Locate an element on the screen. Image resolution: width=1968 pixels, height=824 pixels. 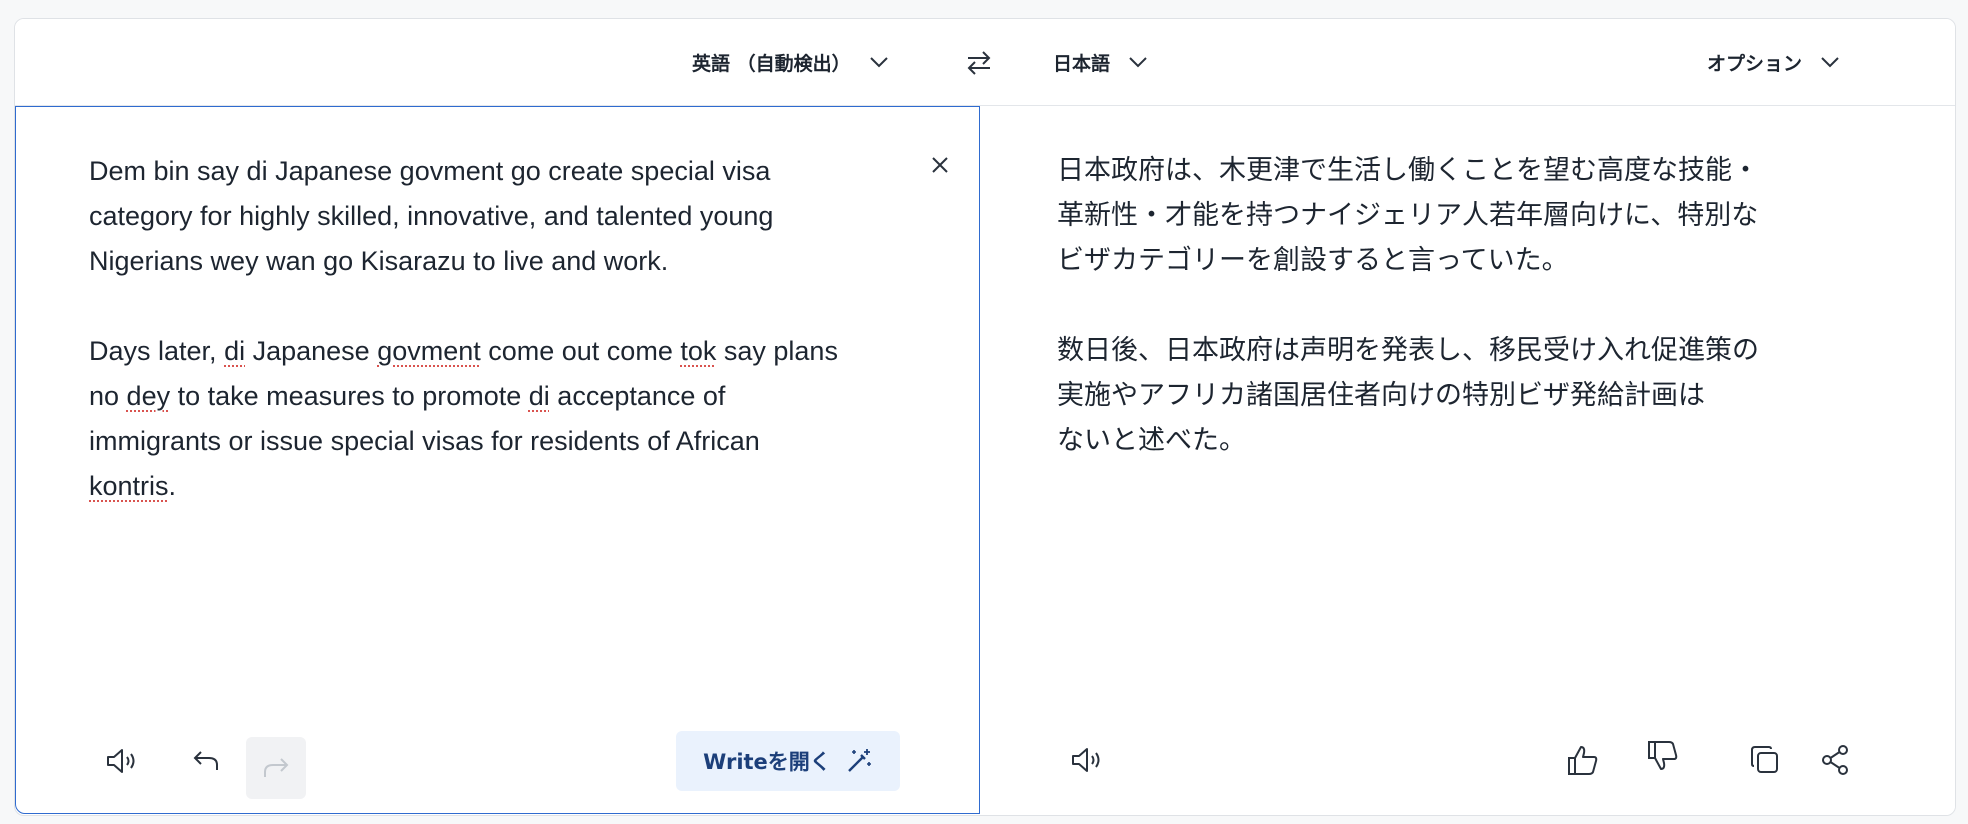
options-menu: オプション is located at coordinates (1773, 62).